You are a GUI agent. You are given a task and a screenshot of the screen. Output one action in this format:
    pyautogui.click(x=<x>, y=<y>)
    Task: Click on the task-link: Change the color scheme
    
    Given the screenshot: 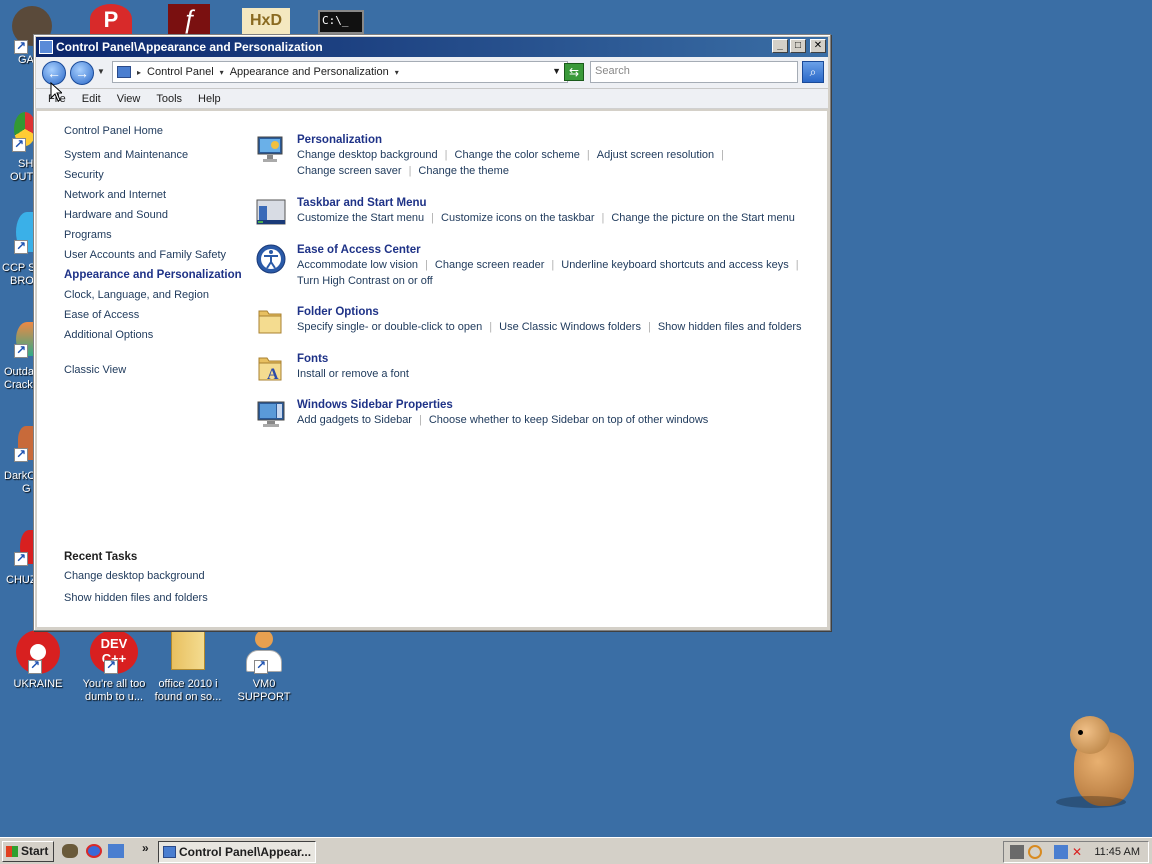 What is the action you would take?
    pyautogui.click(x=517, y=155)
    